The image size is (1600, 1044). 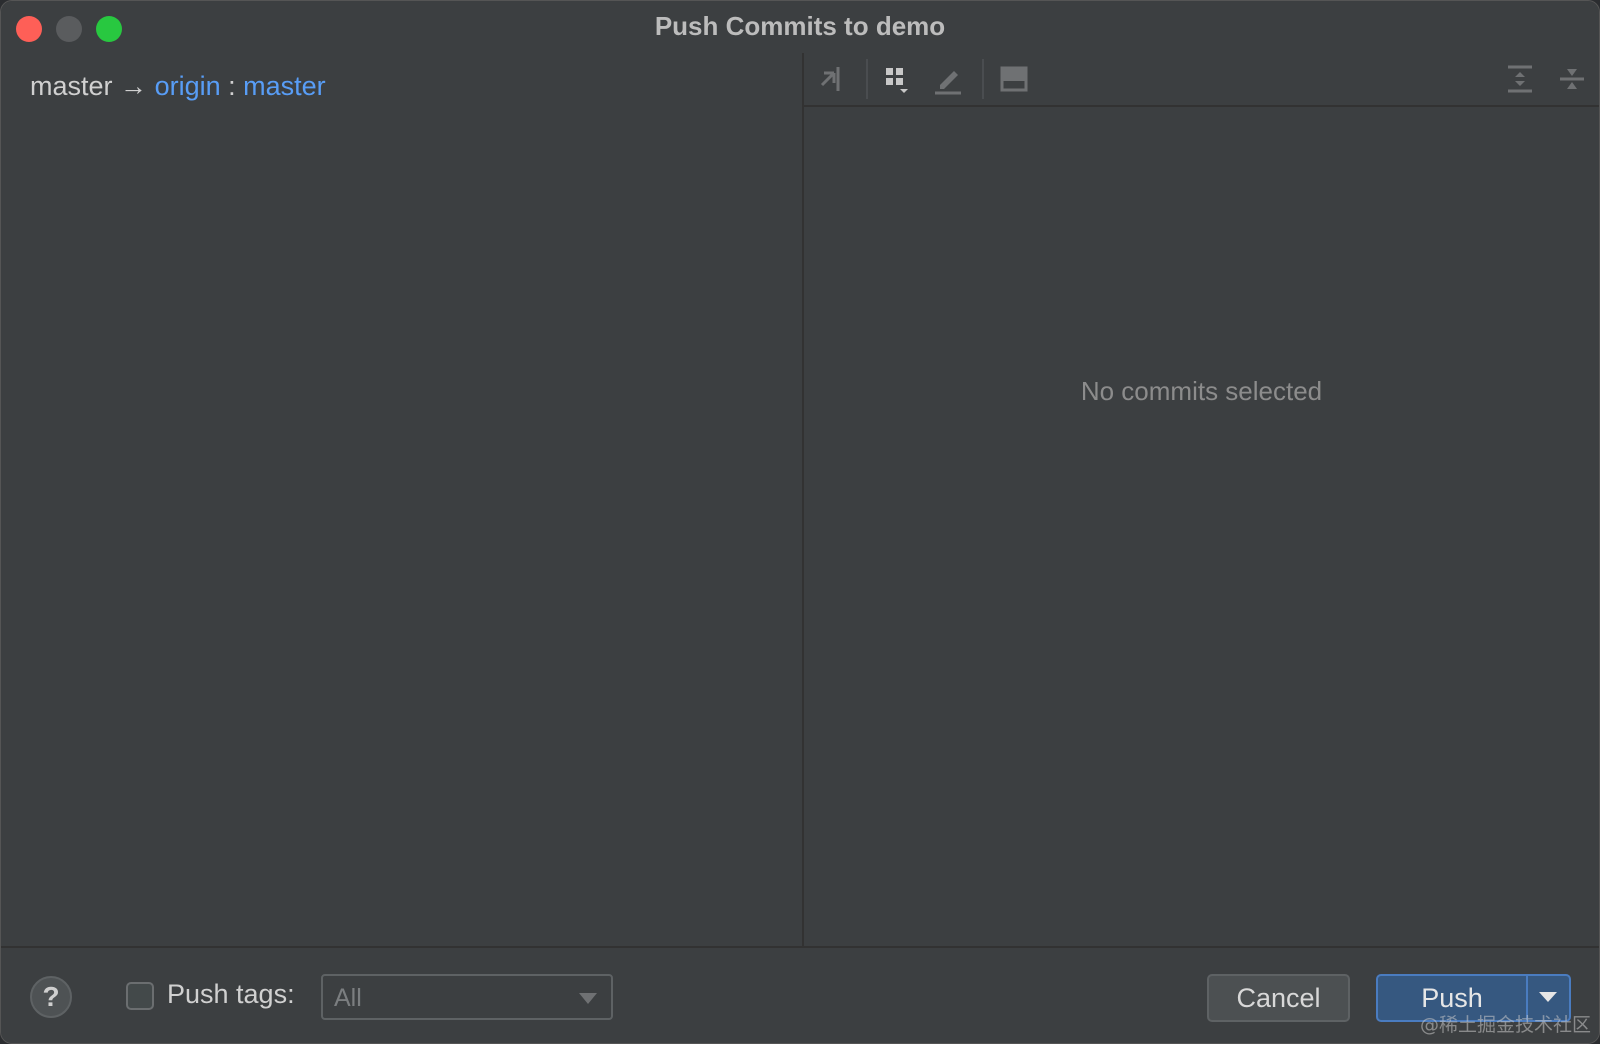 I want to click on group-by-icon, so click(x=898, y=79).